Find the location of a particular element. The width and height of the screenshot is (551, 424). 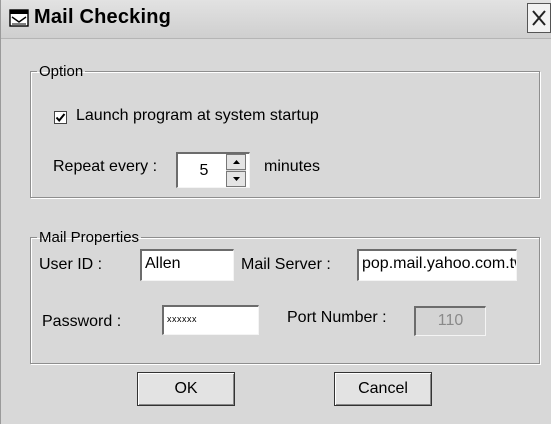

arrow-down-icon is located at coordinates (236, 179).